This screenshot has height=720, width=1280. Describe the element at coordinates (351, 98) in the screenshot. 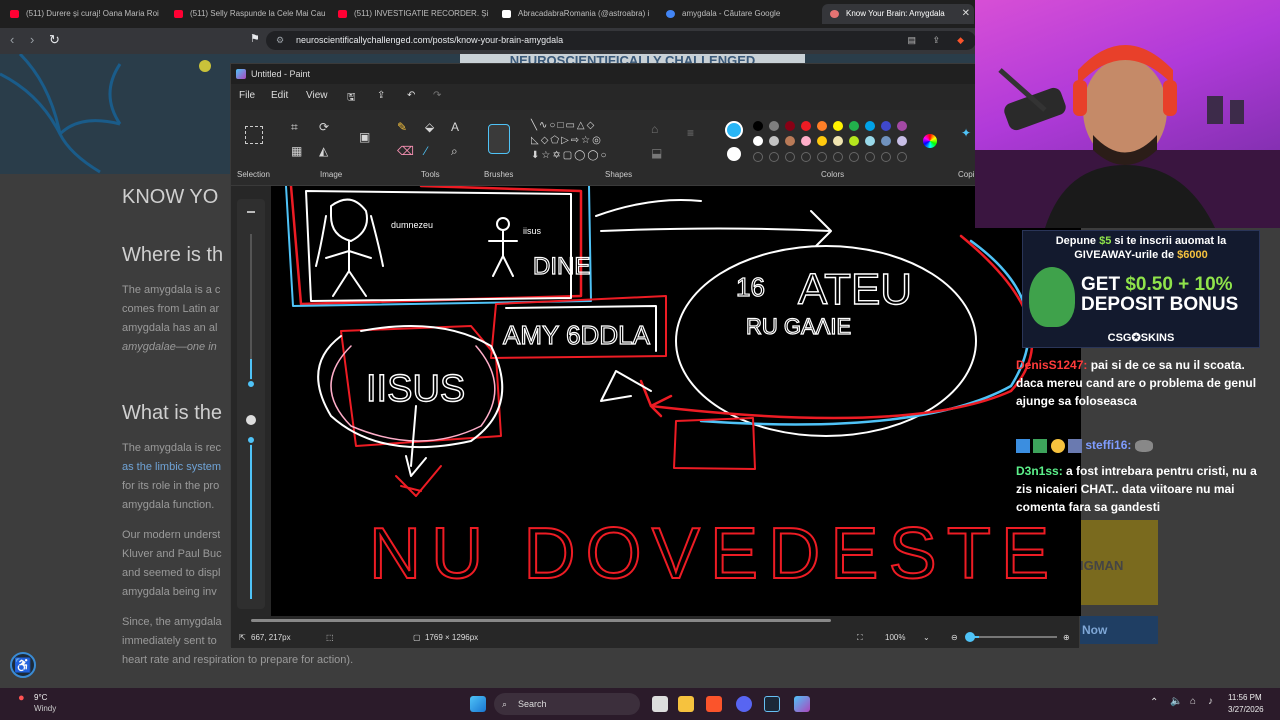

I see `save-icon: 🖫` at that location.